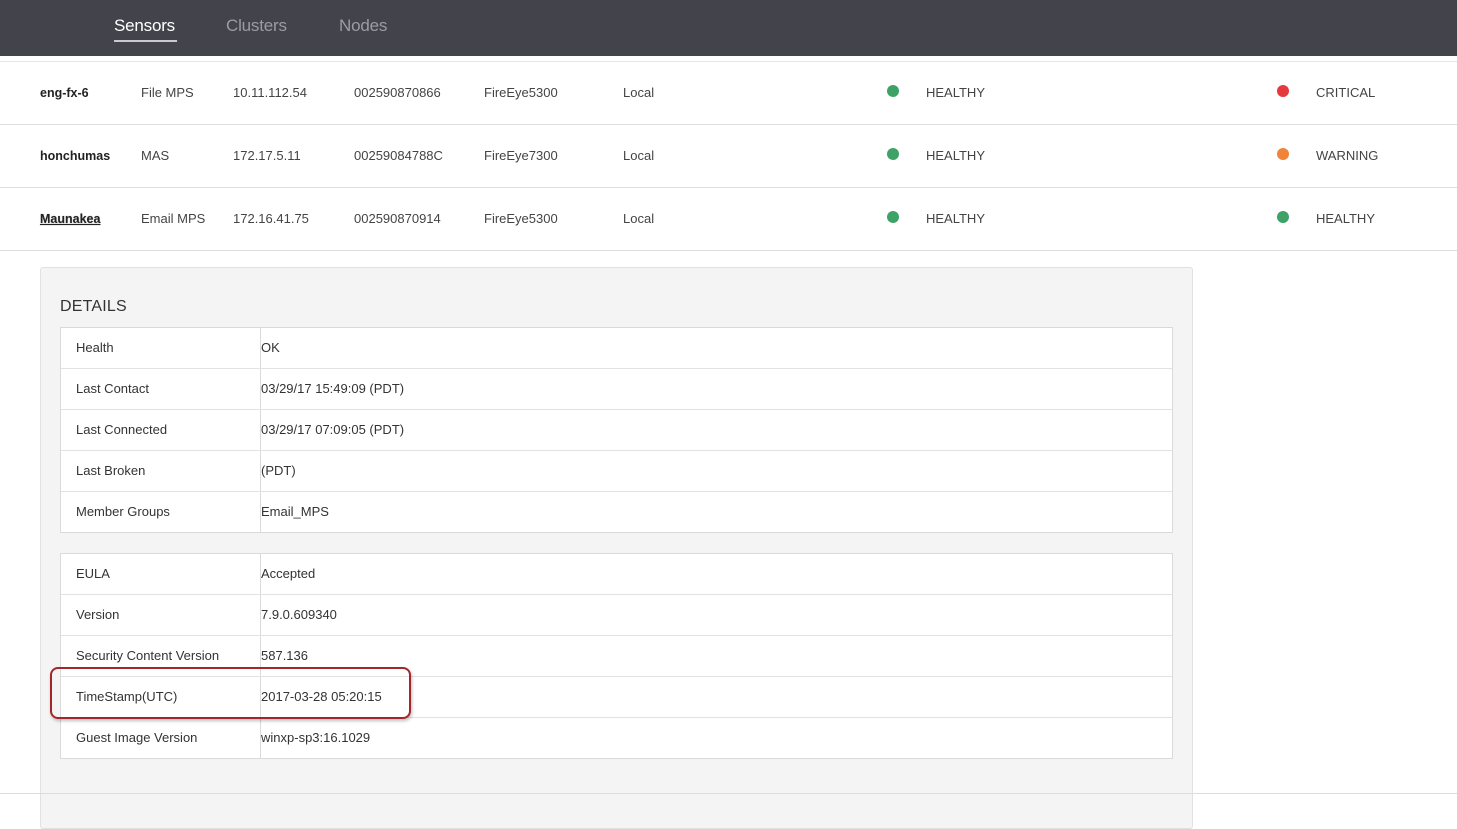 The image size is (1457, 829). I want to click on tab-nodes: Nodes, so click(363, 26).